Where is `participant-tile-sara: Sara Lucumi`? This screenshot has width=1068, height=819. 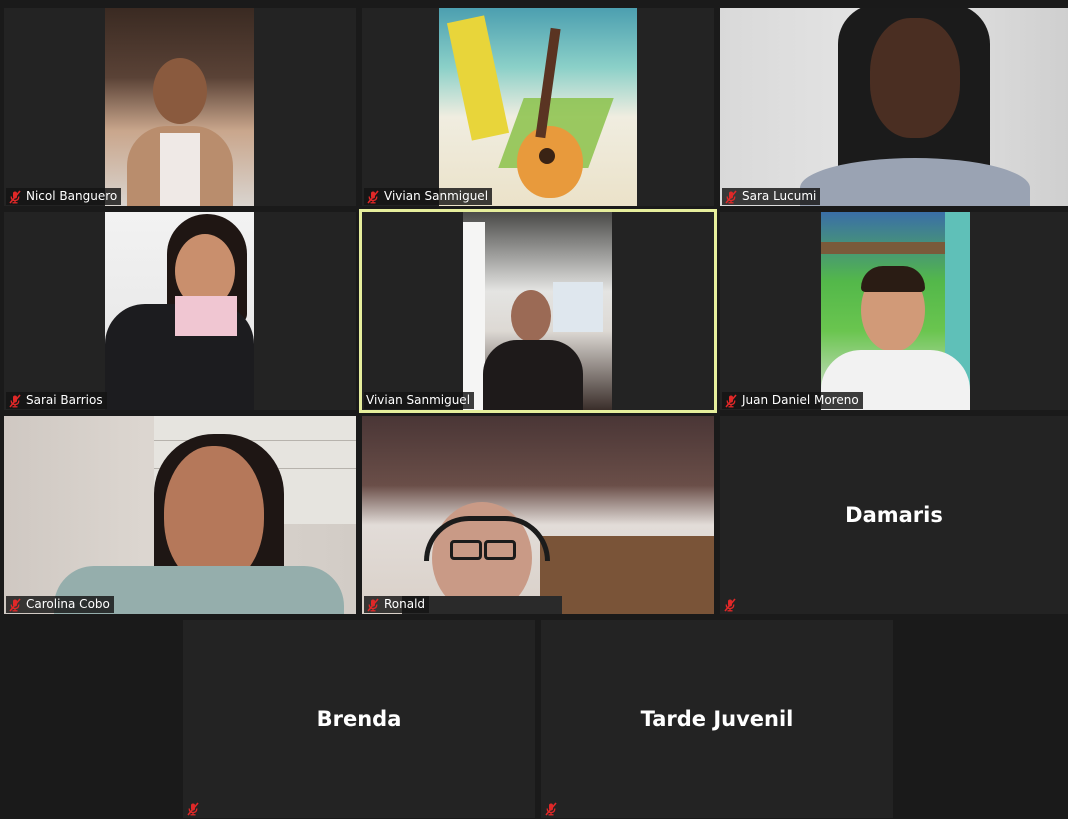
participant-tile-sara: Sara Lucumi is located at coordinates (894, 107).